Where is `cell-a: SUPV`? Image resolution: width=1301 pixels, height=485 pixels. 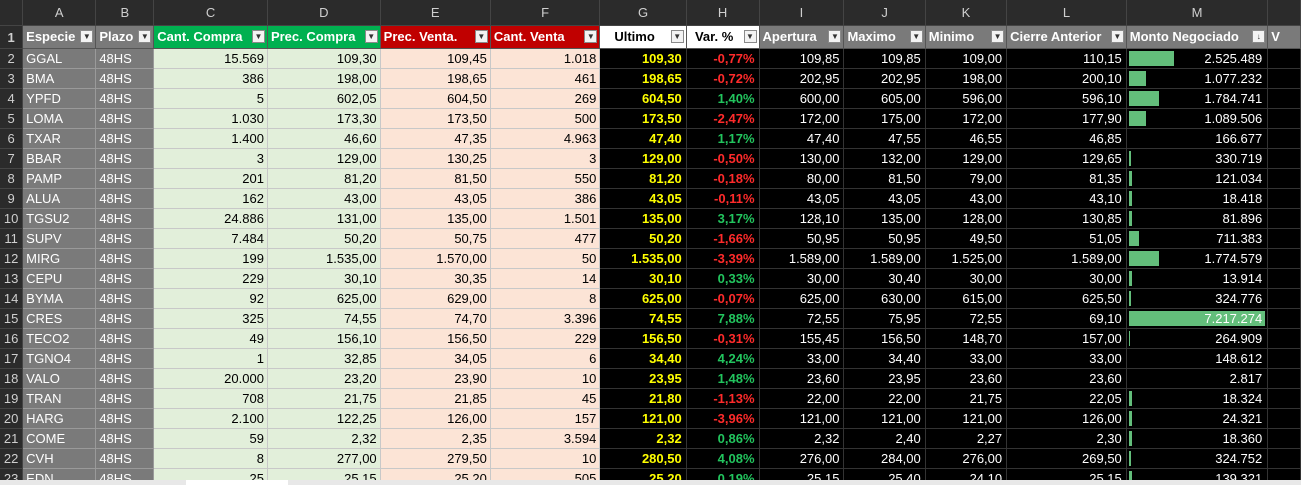
cell-a: SUPV is located at coordinates (59, 238).